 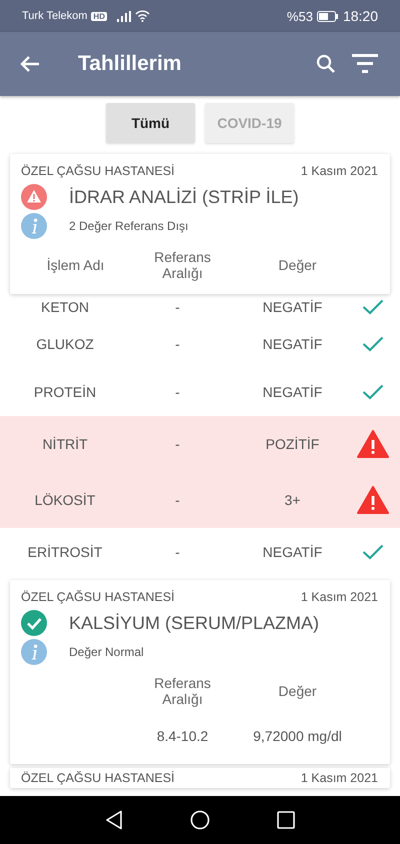 What do you see at coordinates (200, 778) in the screenshot?
I see `result-card: ÖZEL ÇAĞSU HASTANESİ 1 Kasım 2021` at bounding box center [200, 778].